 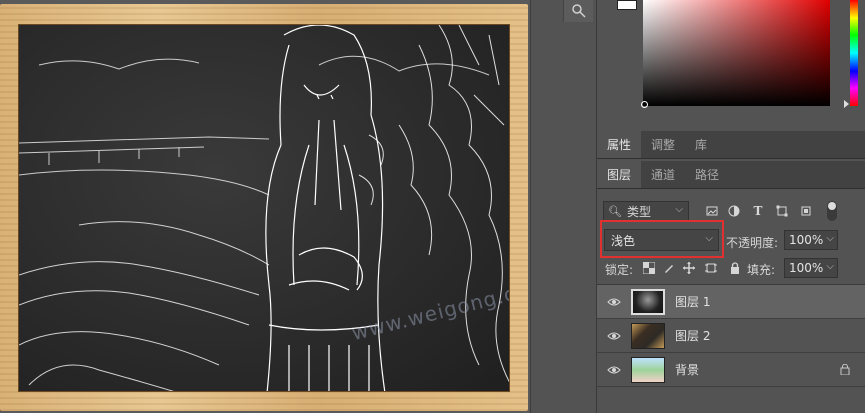 What do you see at coordinates (731, 145) in the screenshot?
I see `properties-tab-bar: 属性 调整 库` at bounding box center [731, 145].